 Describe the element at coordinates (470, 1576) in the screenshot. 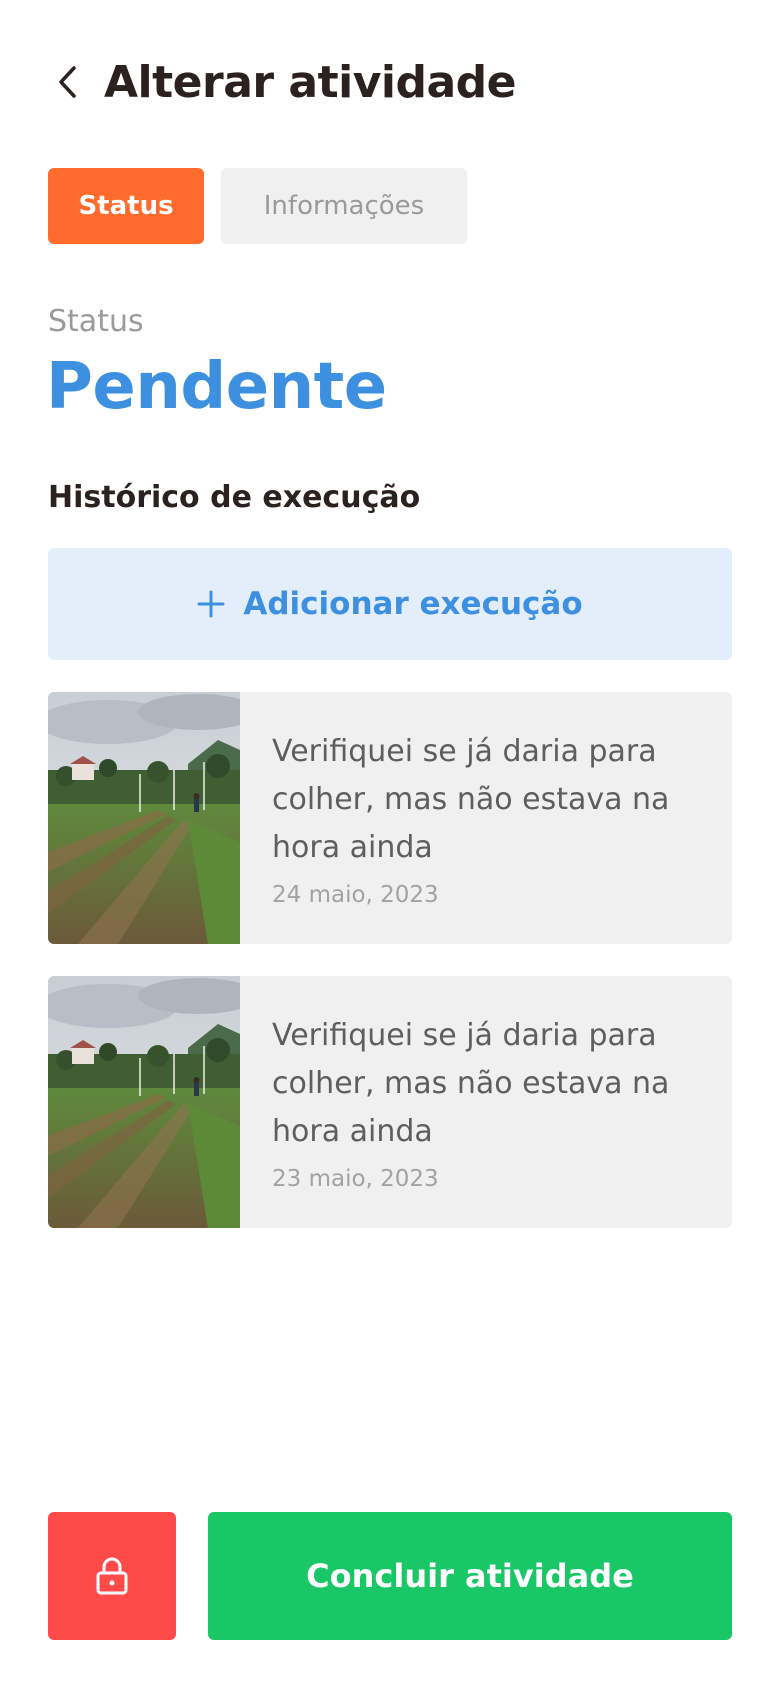

I see `complete-activity-button: Concluir atividade` at that location.